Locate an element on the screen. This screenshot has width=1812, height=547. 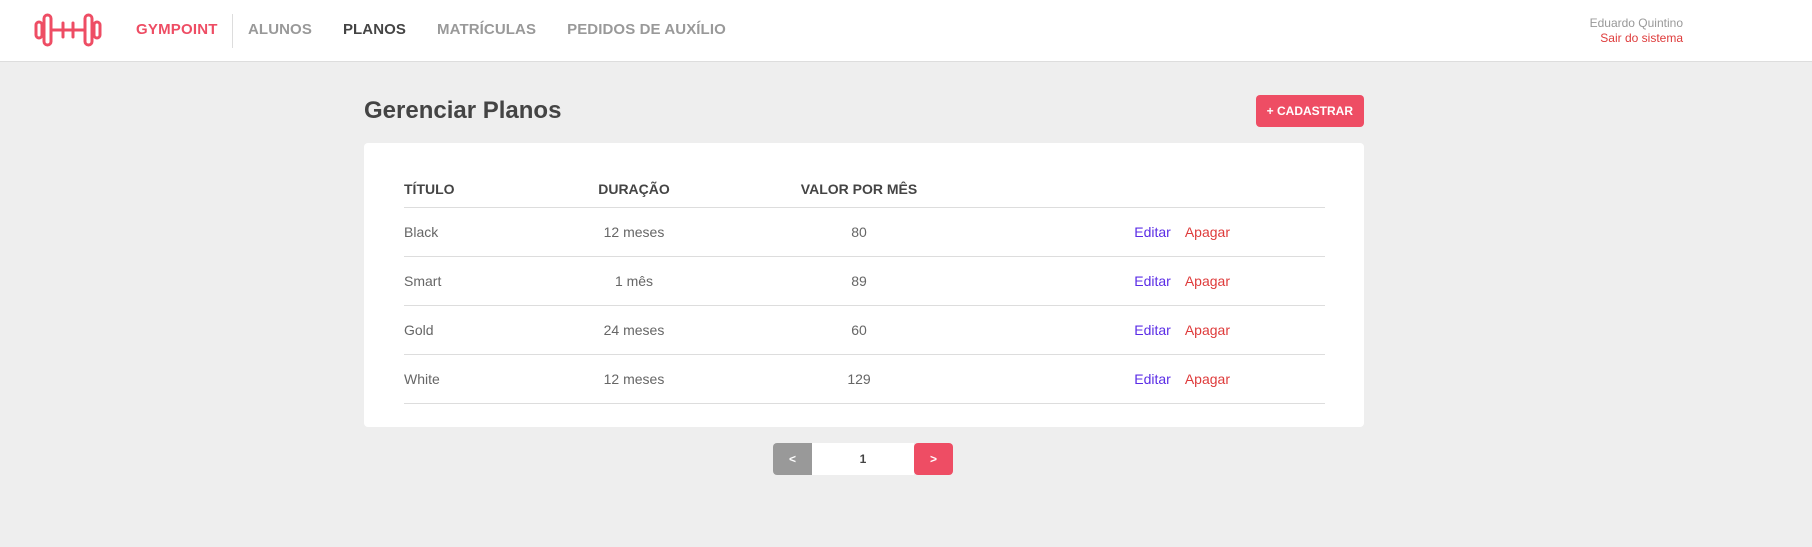
table-row: Smart 1 mês 89 Editar Apagar is located at coordinates (864, 281).